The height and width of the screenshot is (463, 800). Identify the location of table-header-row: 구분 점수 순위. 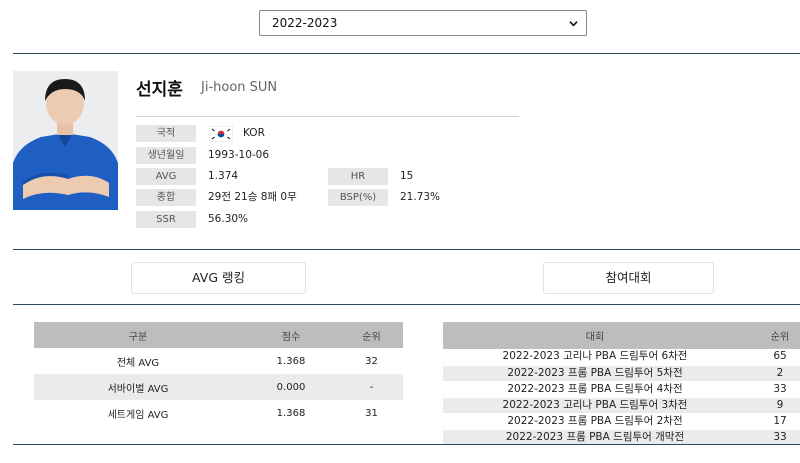
(218, 335).